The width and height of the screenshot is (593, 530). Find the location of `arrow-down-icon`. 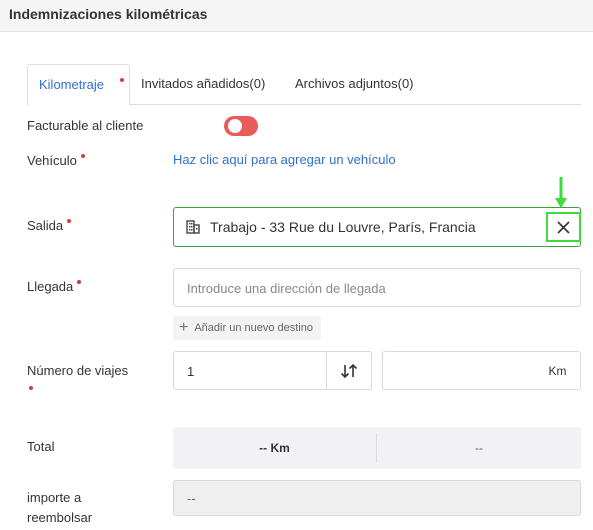

arrow-down-icon is located at coordinates (561, 192).